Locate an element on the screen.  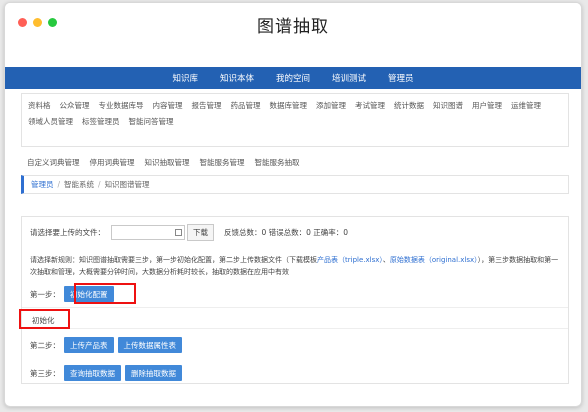
sub-menu-item: 自定义词典管理 is located at coordinates (53, 162).